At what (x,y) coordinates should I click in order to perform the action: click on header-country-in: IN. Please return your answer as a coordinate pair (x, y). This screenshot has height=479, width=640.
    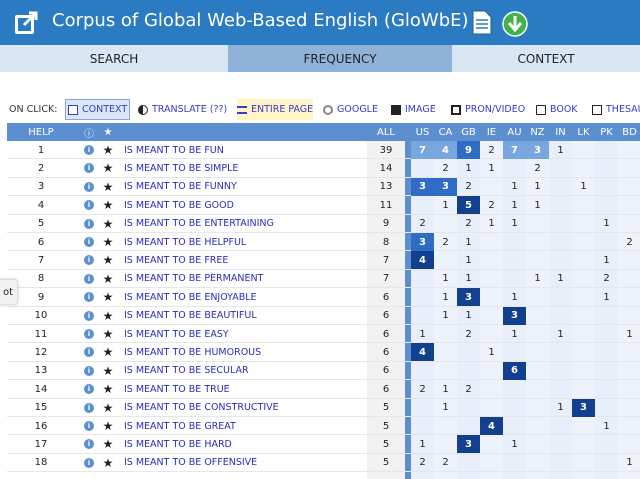
    Looking at the image, I should click on (560, 132).